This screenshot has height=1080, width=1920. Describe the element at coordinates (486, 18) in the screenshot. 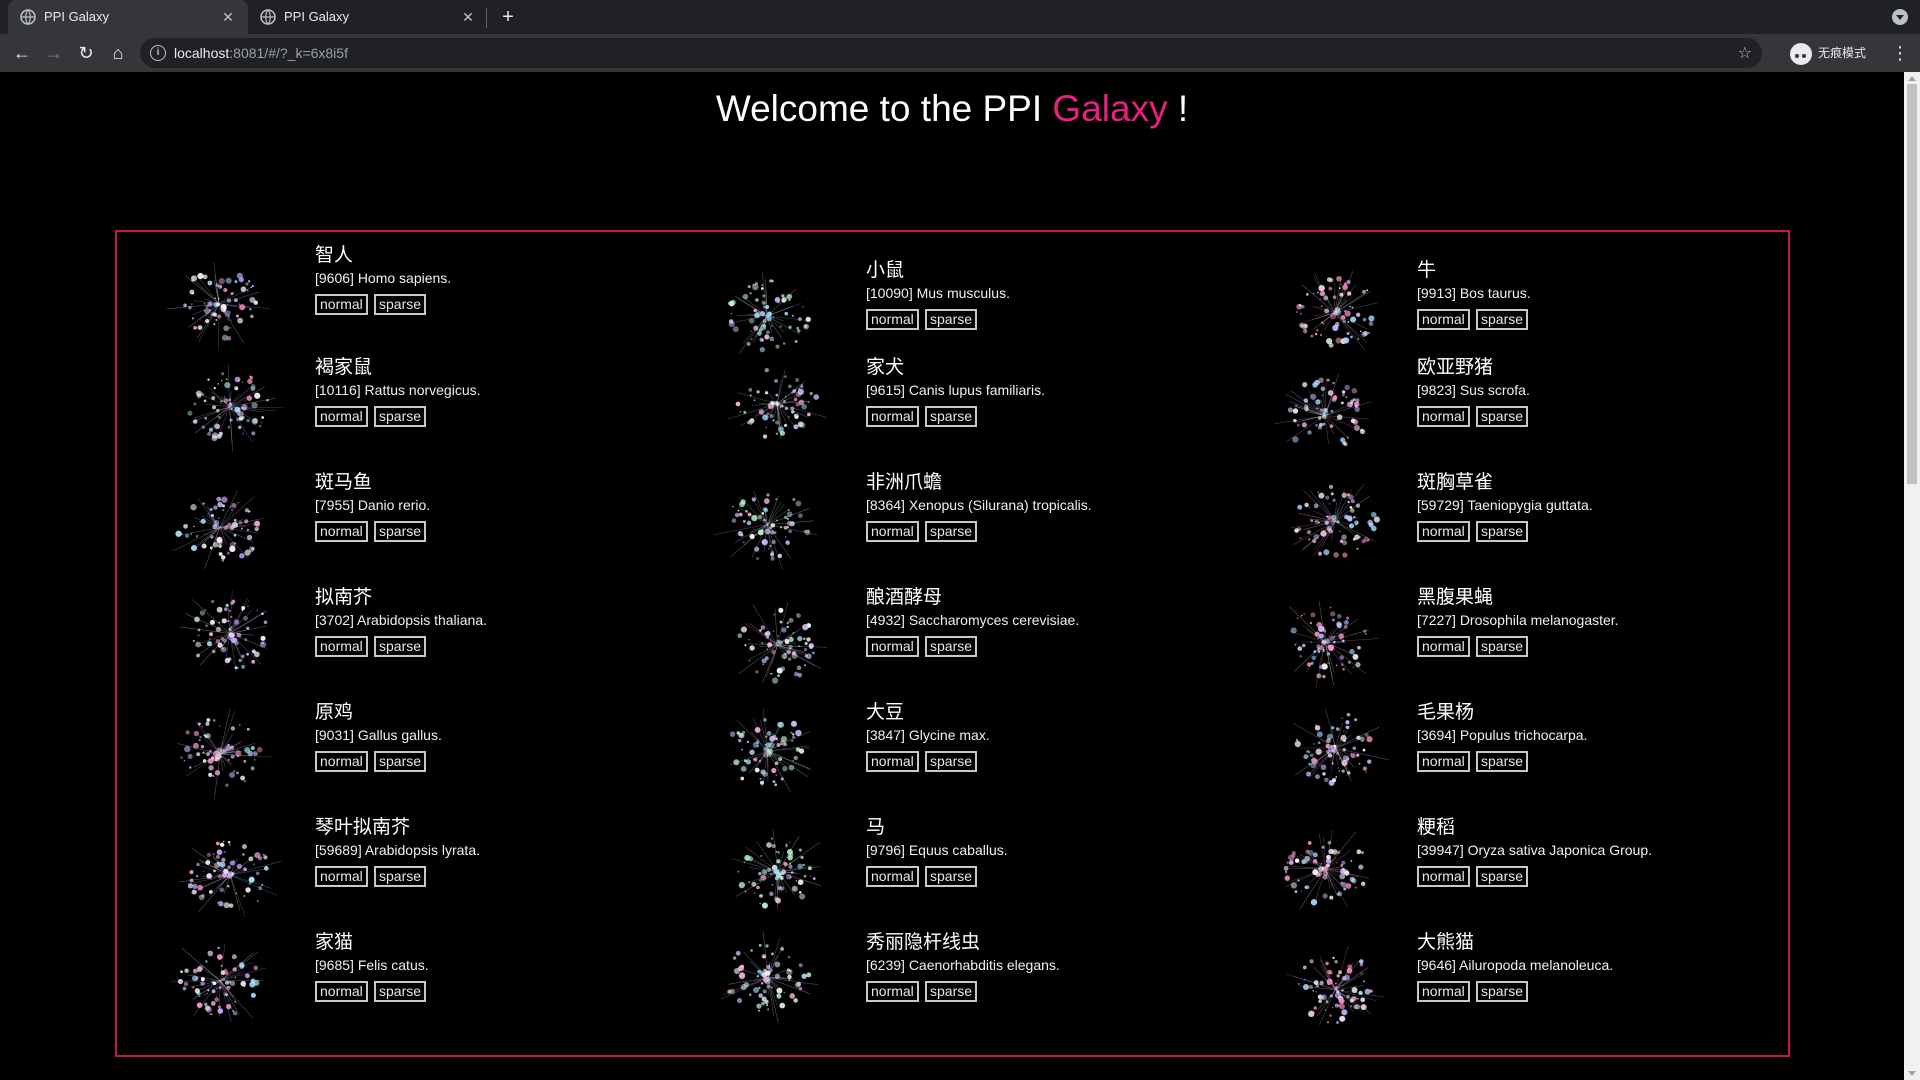

I see `tab-separator` at that location.